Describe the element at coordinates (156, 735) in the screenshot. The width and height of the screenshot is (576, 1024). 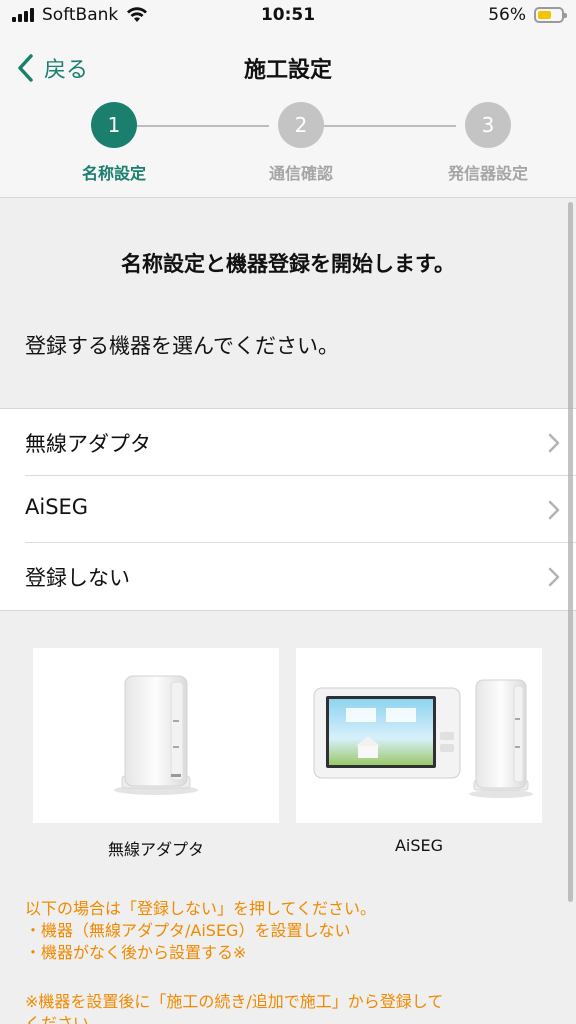
I see `wireless-adapter-image` at that location.